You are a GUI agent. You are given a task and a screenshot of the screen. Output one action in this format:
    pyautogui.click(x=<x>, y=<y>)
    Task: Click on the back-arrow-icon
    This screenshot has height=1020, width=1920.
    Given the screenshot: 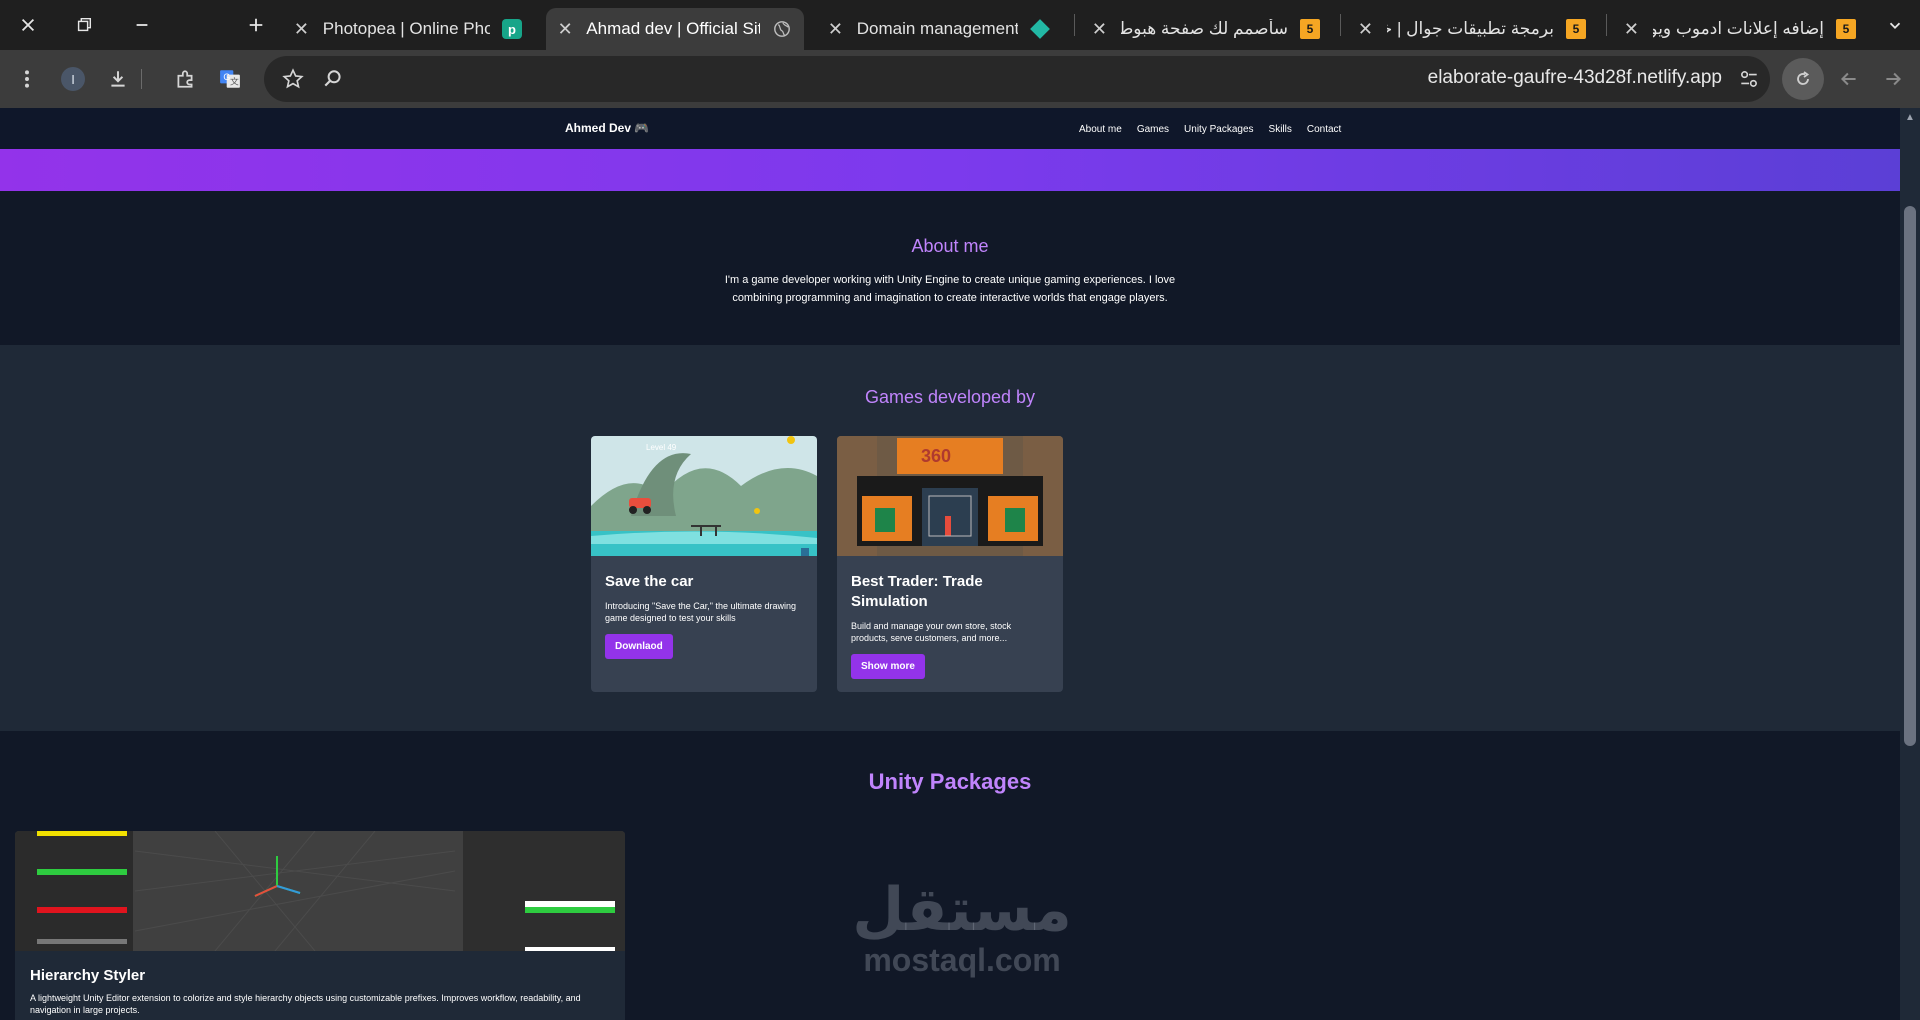 What is the action you would take?
    pyautogui.click(x=1849, y=79)
    